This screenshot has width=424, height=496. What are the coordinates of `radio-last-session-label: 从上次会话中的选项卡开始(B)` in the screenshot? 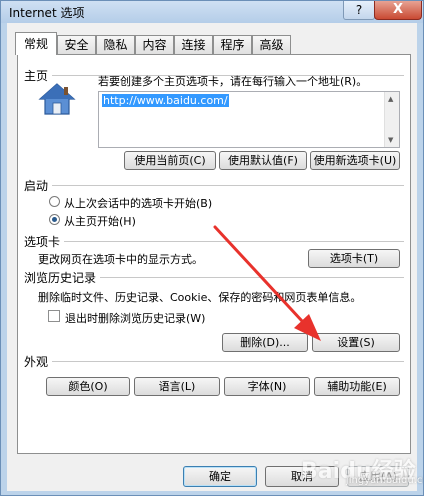 It's located at (138, 203).